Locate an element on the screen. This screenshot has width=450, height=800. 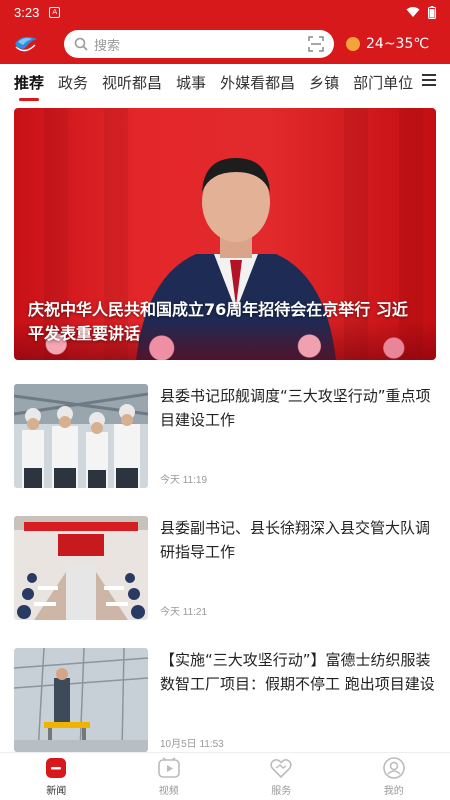
news-item: 县委副书记、县长徐翔深入县交管大队调研指导工作 今天 11:21 is located at coordinates (225, 568).